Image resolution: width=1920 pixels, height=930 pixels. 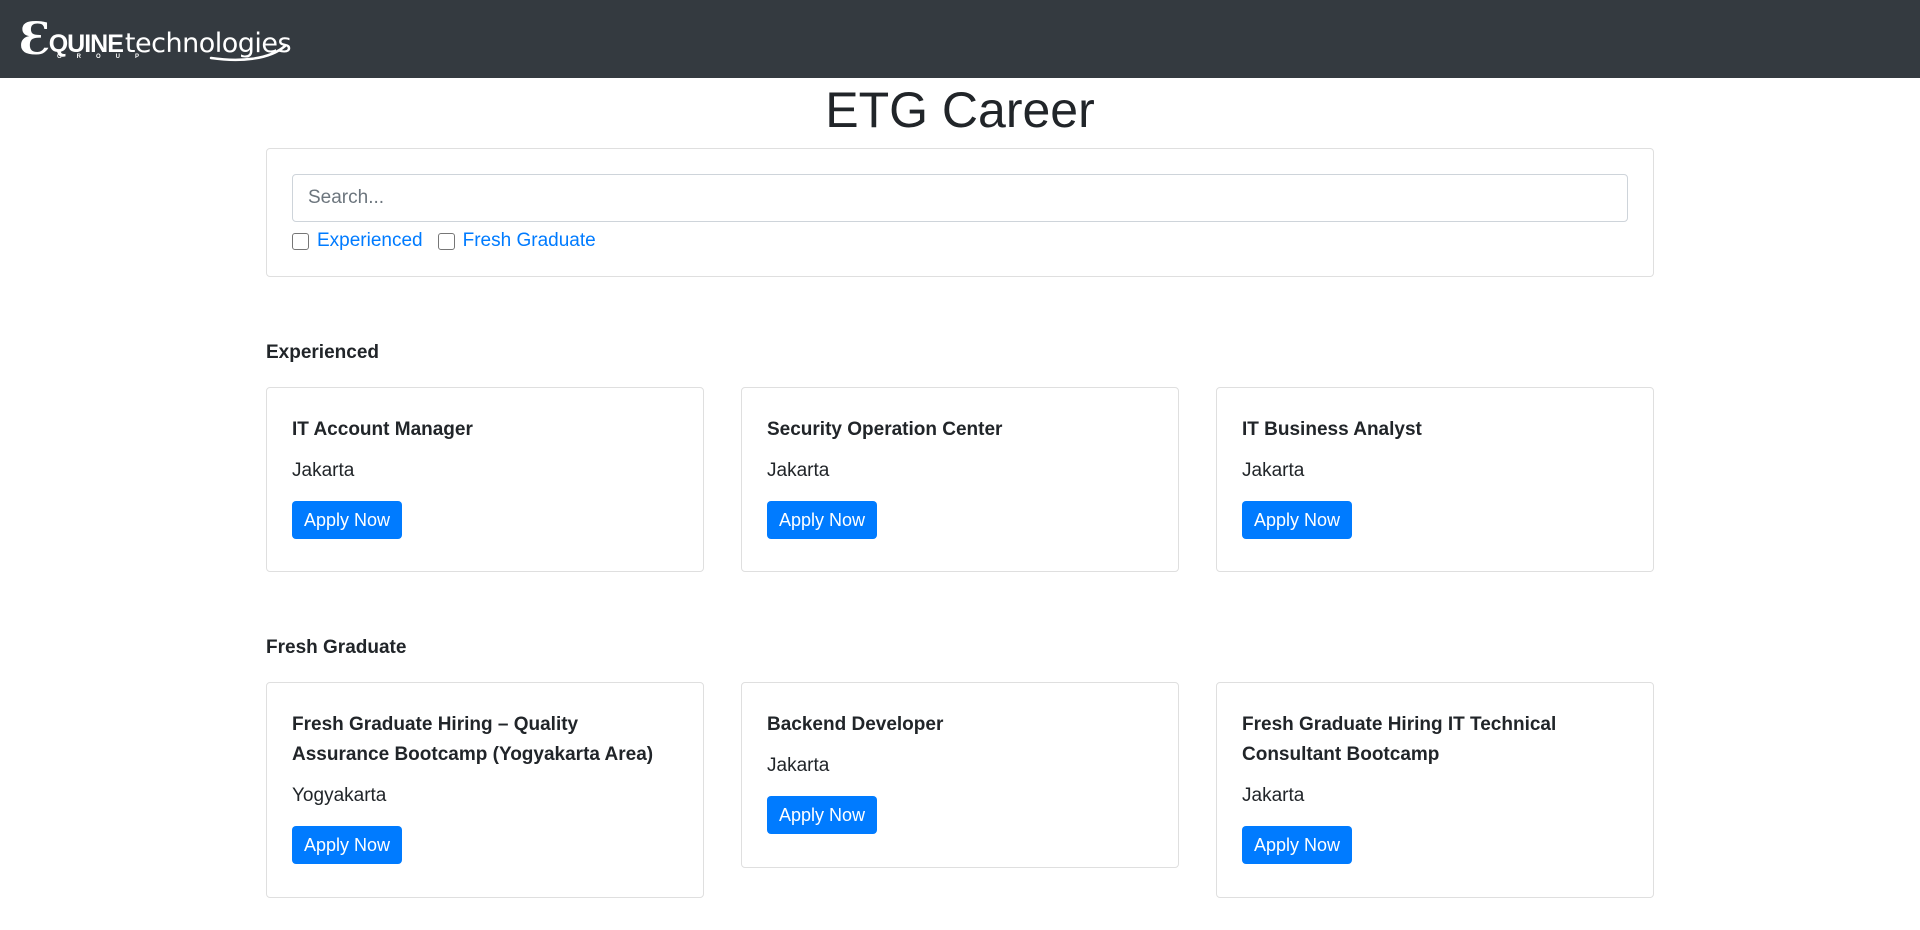 What do you see at coordinates (300, 241) in the screenshot?
I see `experienced-checkbox` at bounding box center [300, 241].